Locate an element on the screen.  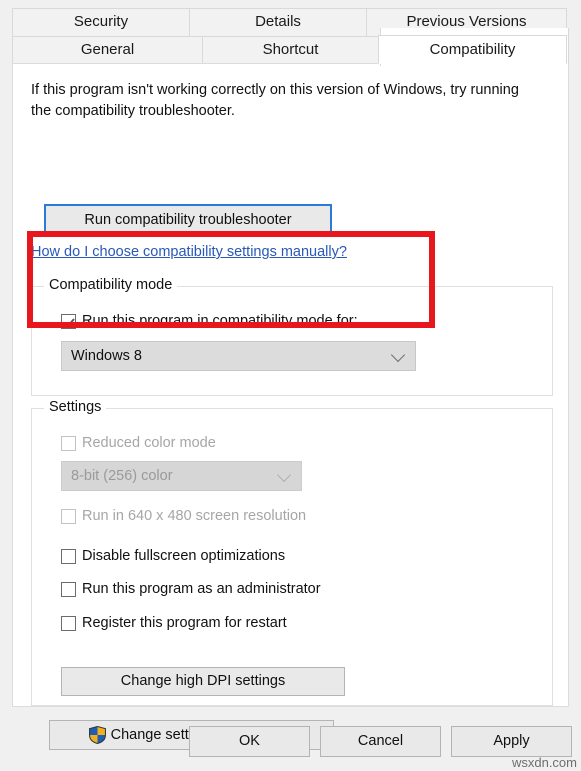
run-as-administrator-label: Run this program as an administrator is located at coordinates (201, 589).